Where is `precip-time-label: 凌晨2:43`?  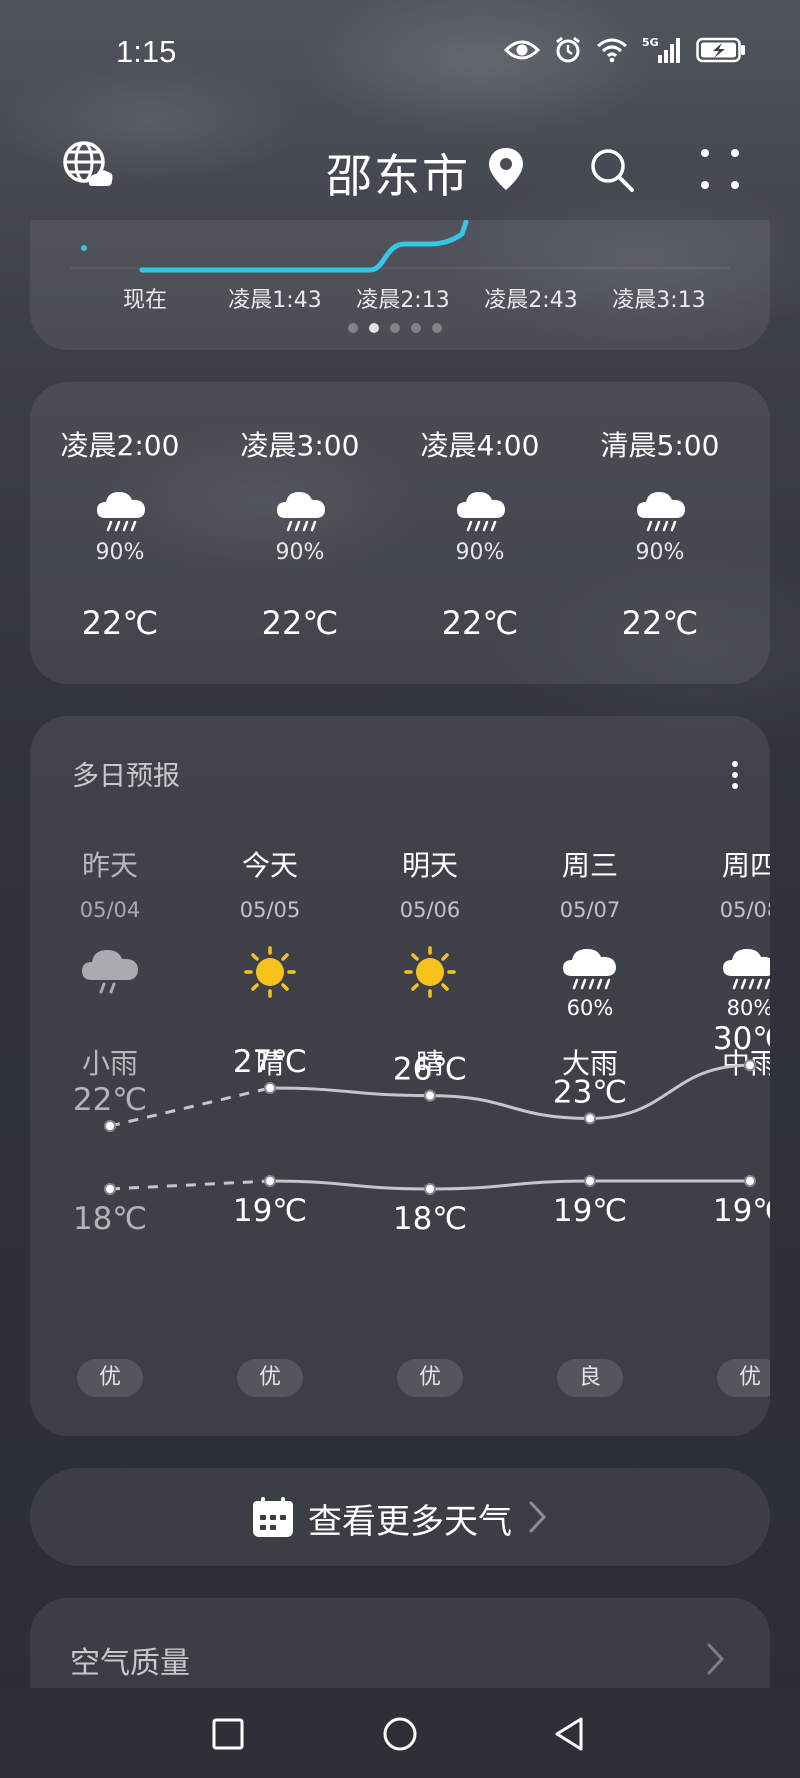
precip-time-label: 凌晨2:43 is located at coordinates (531, 300).